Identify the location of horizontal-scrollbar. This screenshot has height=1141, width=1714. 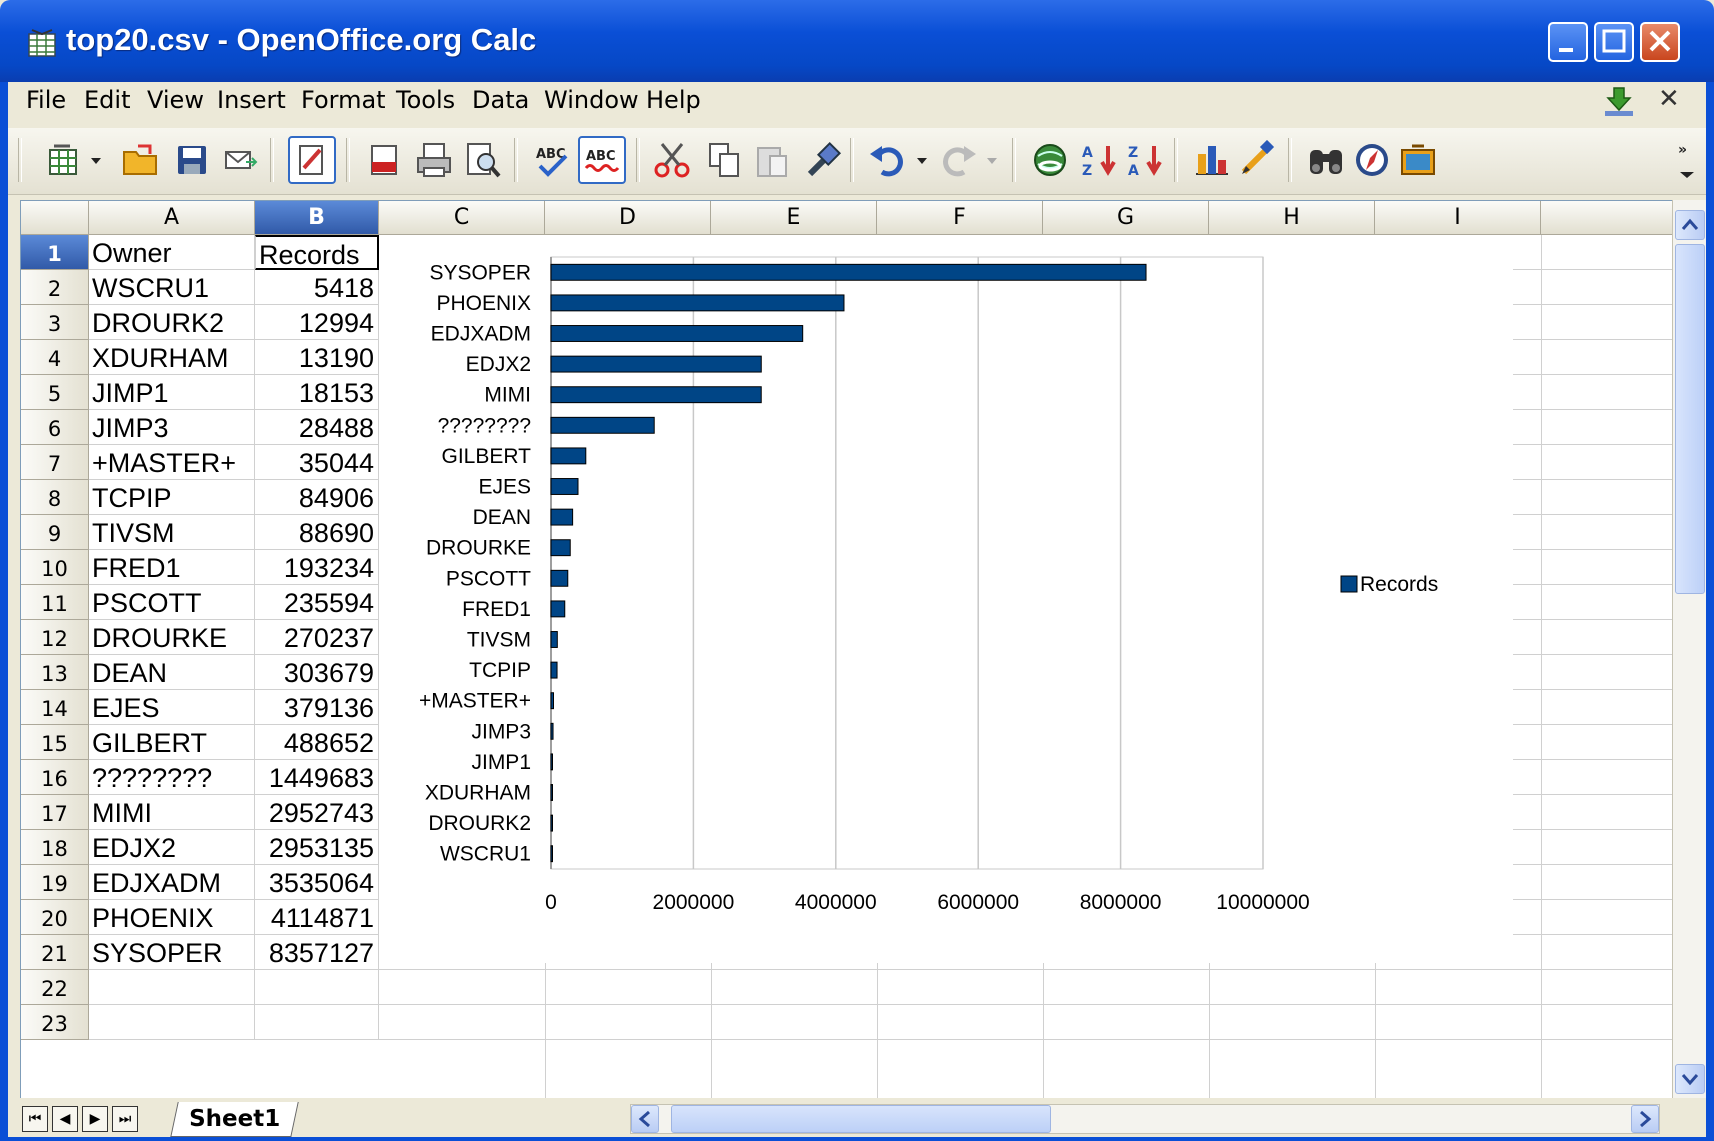
(1145, 1119).